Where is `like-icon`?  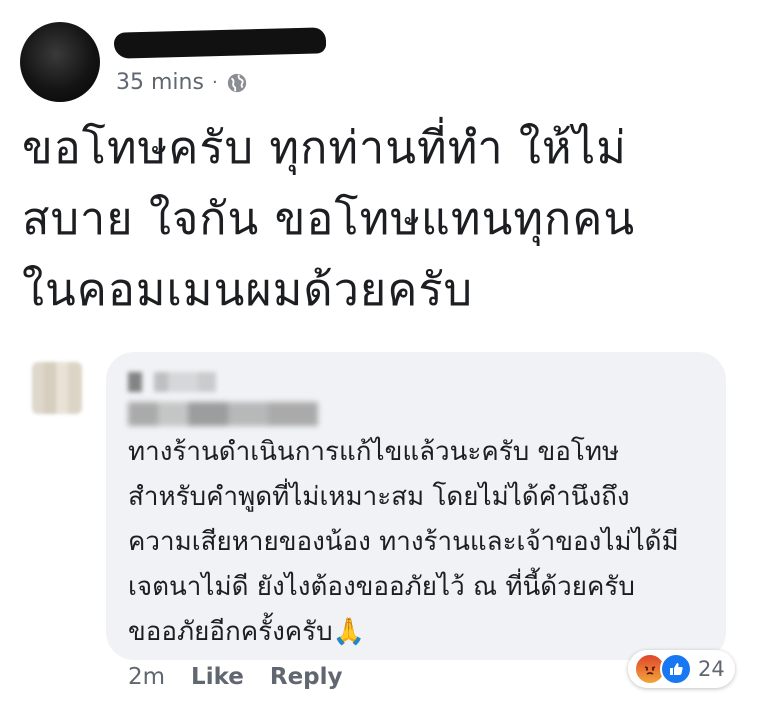 like-icon is located at coordinates (676, 669).